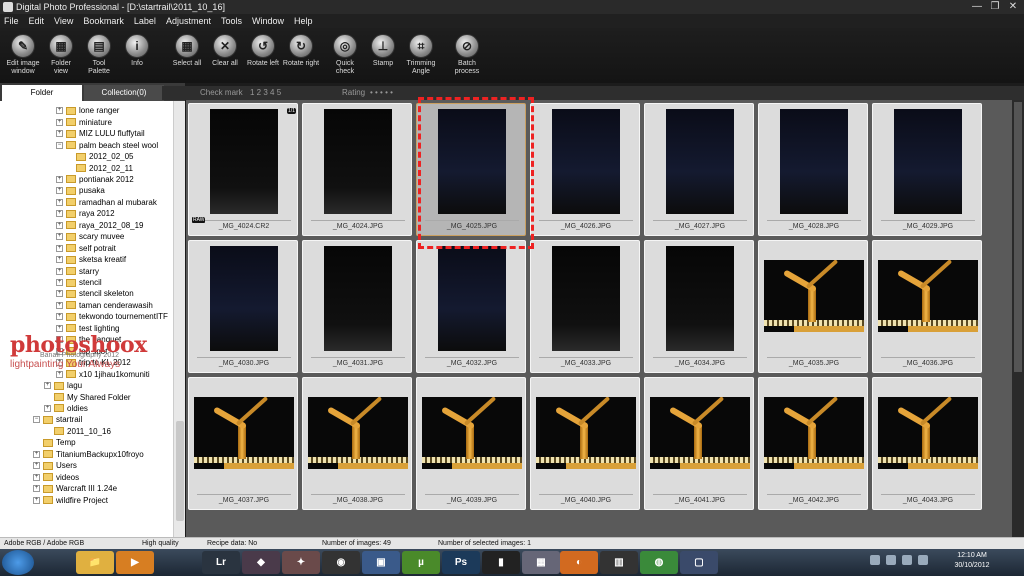 The image size is (1024, 576). Describe the element at coordinates (179, 319) in the screenshot. I see `folder-tree-scrollbar` at that location.